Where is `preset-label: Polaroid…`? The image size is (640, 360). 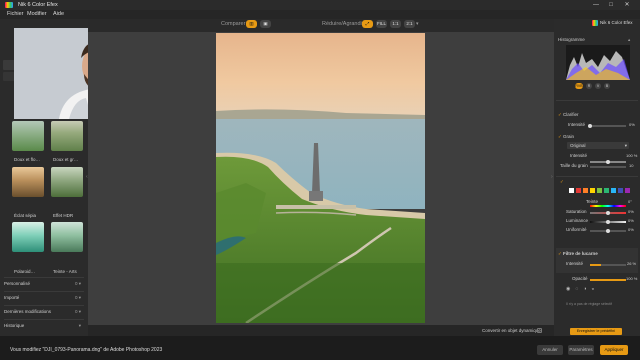
preset-label: Polaroid… is located at coordinates (25, 271).